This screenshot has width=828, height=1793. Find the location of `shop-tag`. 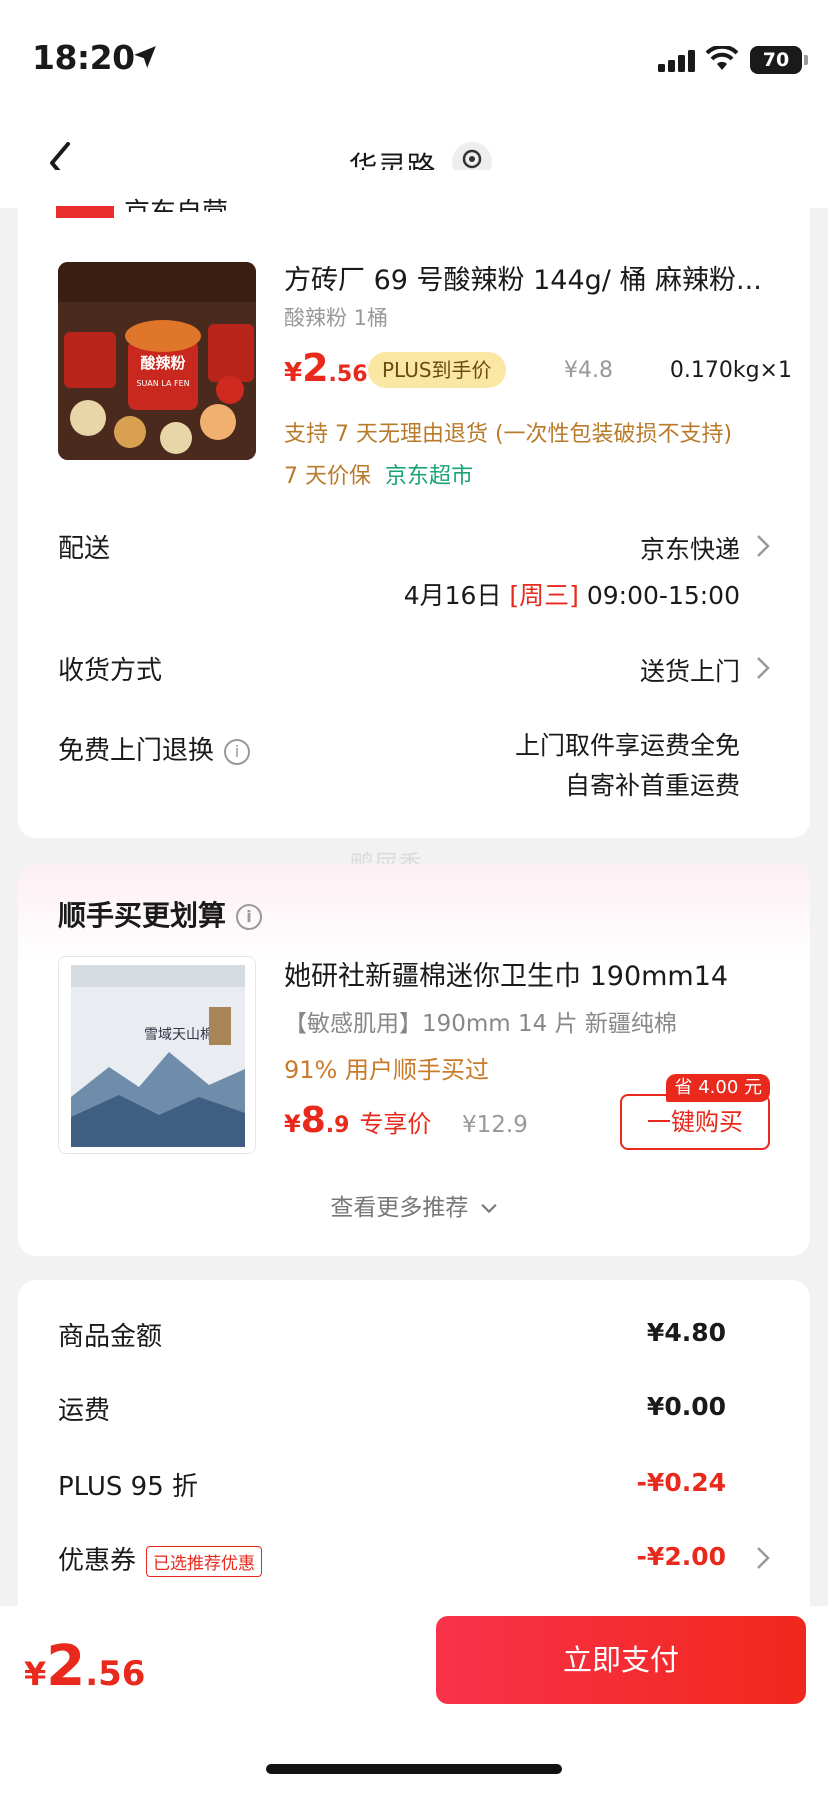

shop-tag is located at coordinates (85, 212).